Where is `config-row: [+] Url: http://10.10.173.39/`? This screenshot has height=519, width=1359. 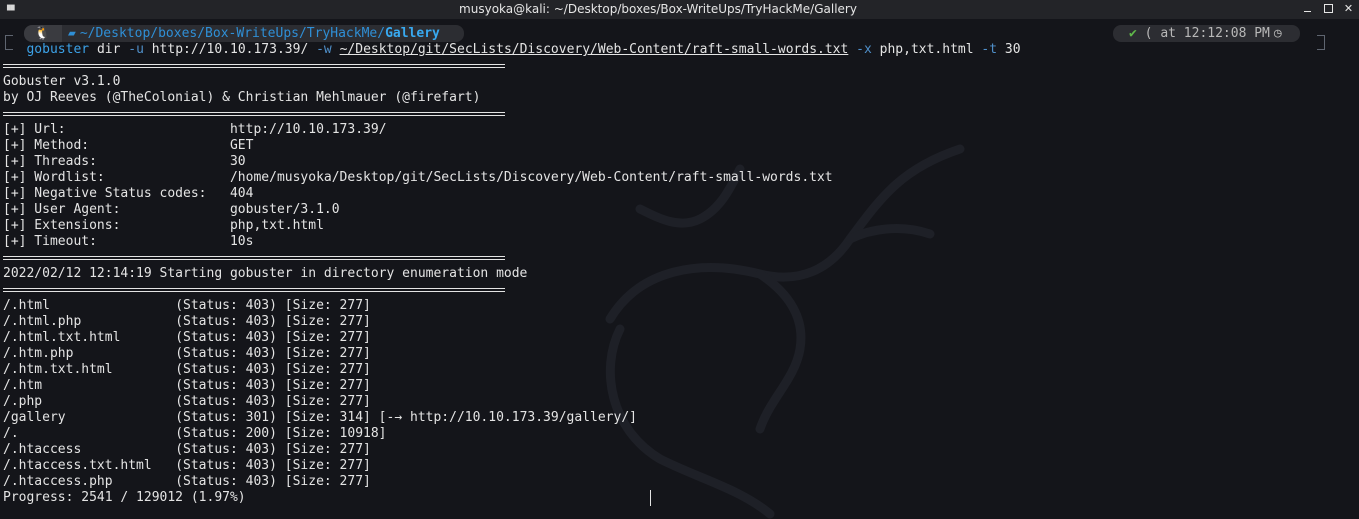
config-row: [+] Url: http://10.10.173.39/ is located at coordinates (195, 129).